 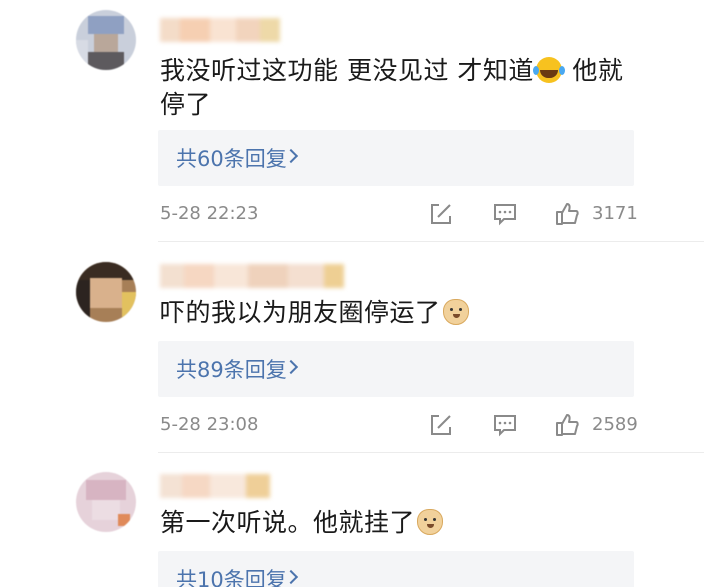 I want to click on replies-count-label: 共89条回复, so click(x=231, y=370).